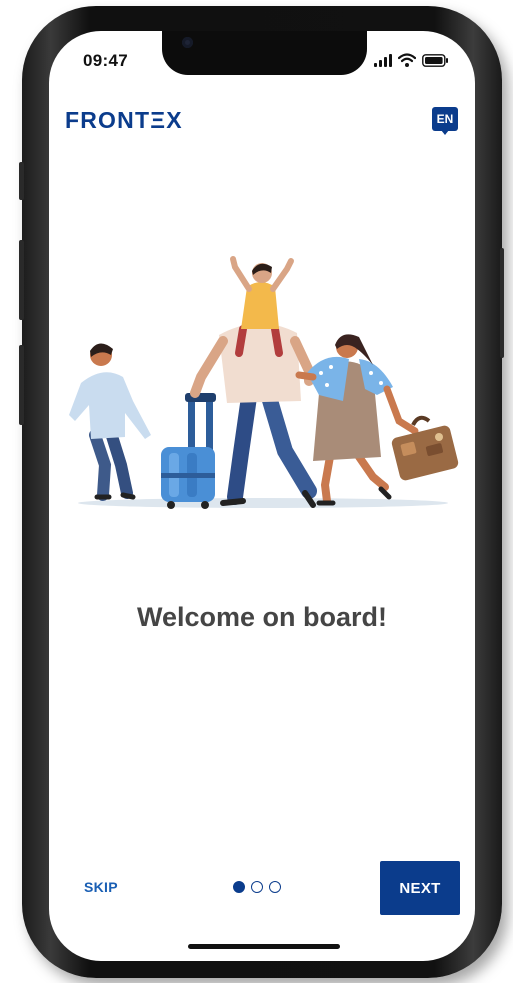  I want to click on signal-icon, so click(383, 60).